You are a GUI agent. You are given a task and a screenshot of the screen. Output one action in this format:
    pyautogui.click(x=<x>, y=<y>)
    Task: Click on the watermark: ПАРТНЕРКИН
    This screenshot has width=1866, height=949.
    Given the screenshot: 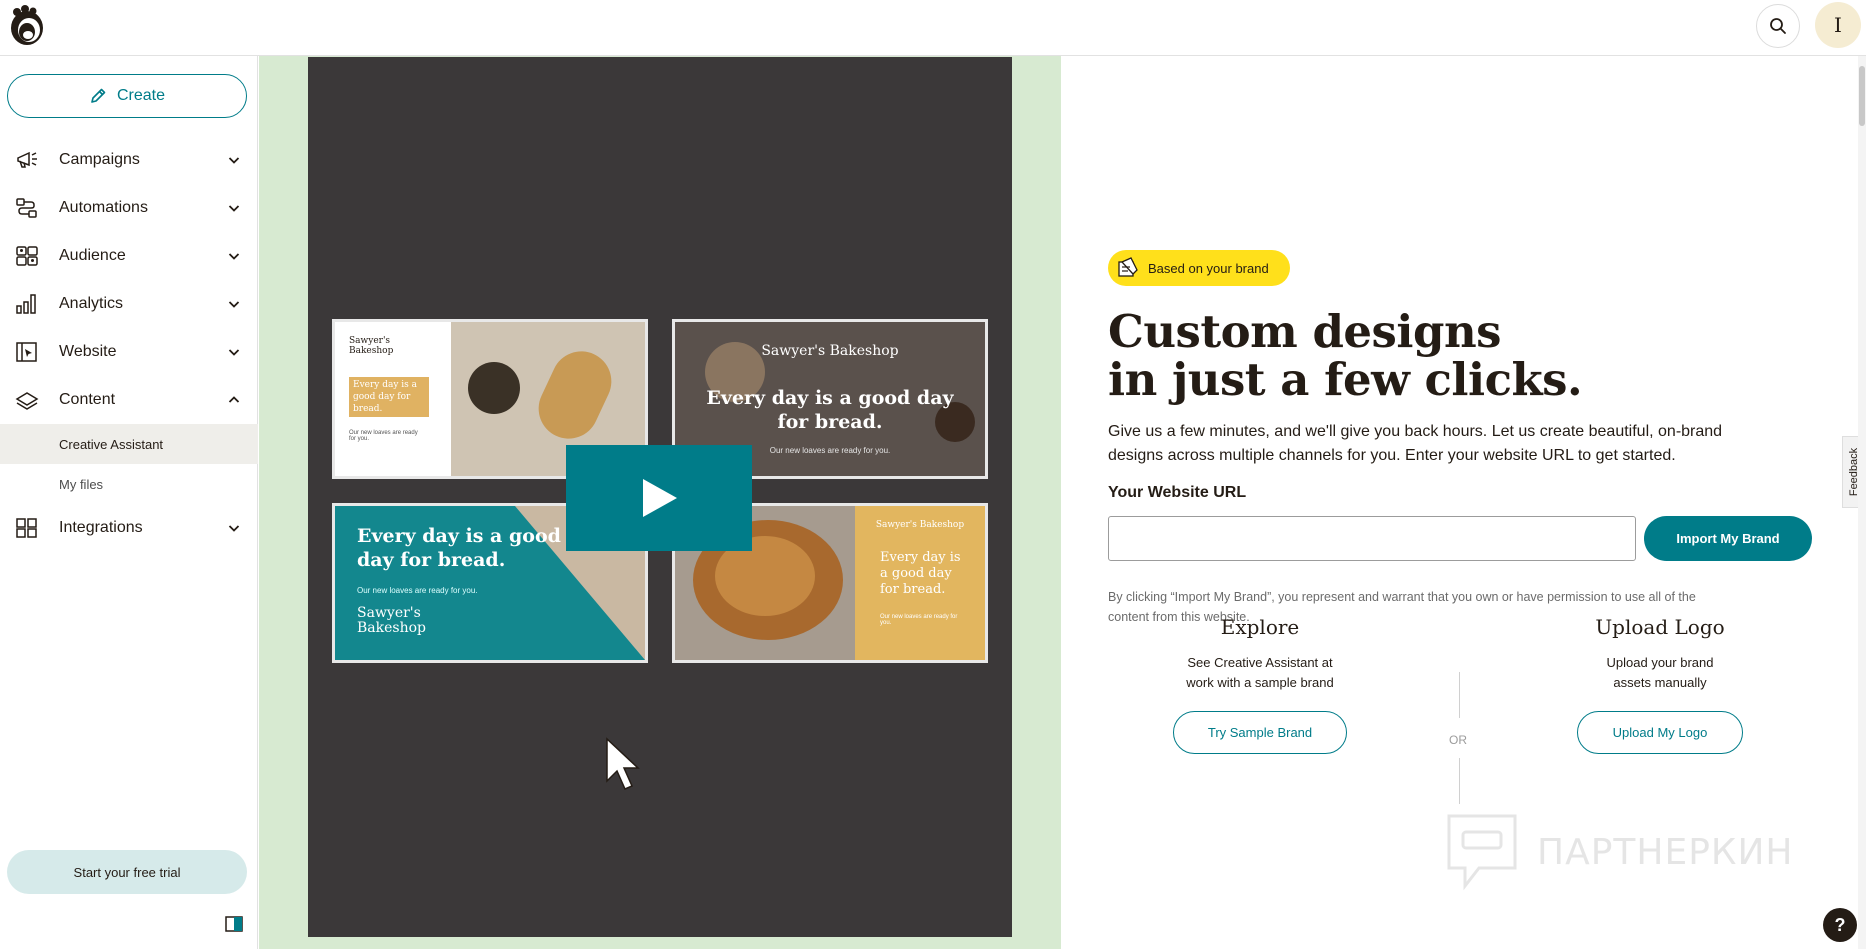 What is the action you would take?
    pyautogui.click(x=1619, y=852)
    